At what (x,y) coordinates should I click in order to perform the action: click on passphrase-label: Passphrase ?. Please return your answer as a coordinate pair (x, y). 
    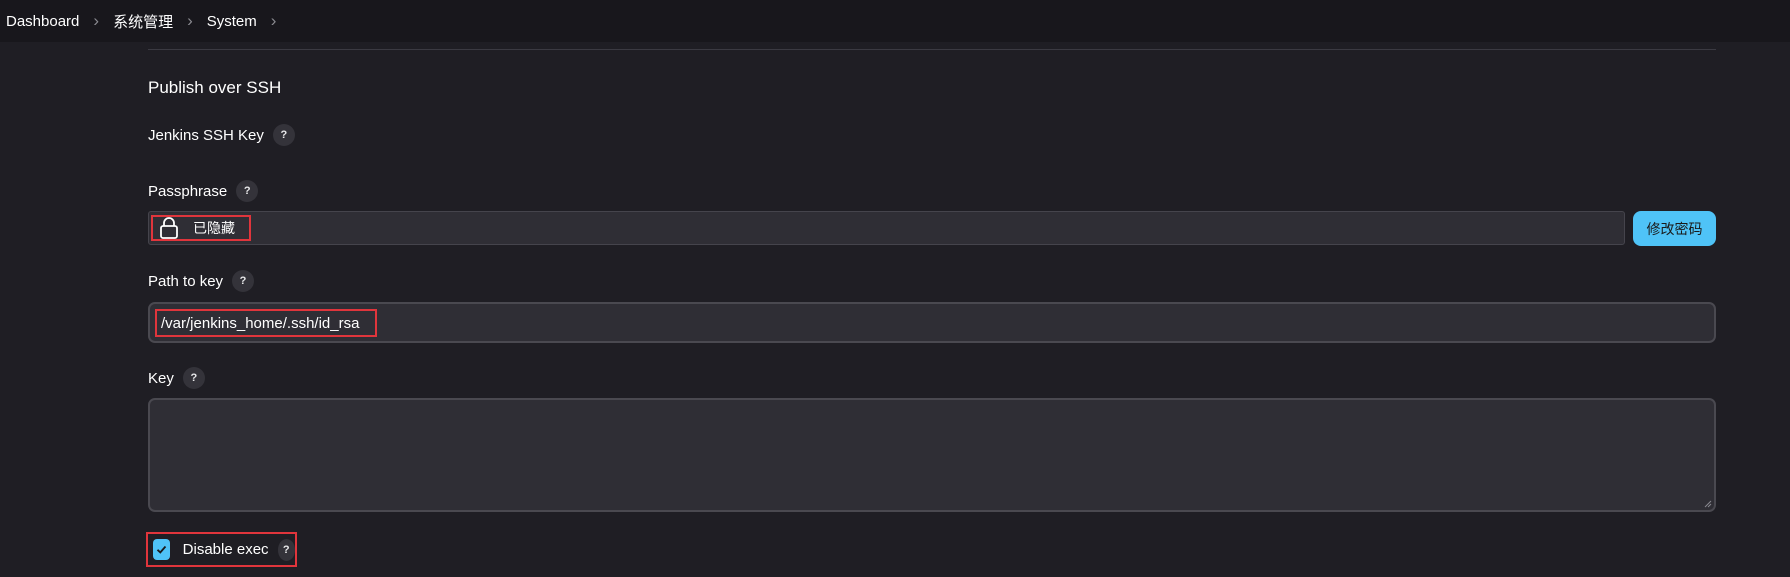
    Looking at the image, I should click on (203, 191).